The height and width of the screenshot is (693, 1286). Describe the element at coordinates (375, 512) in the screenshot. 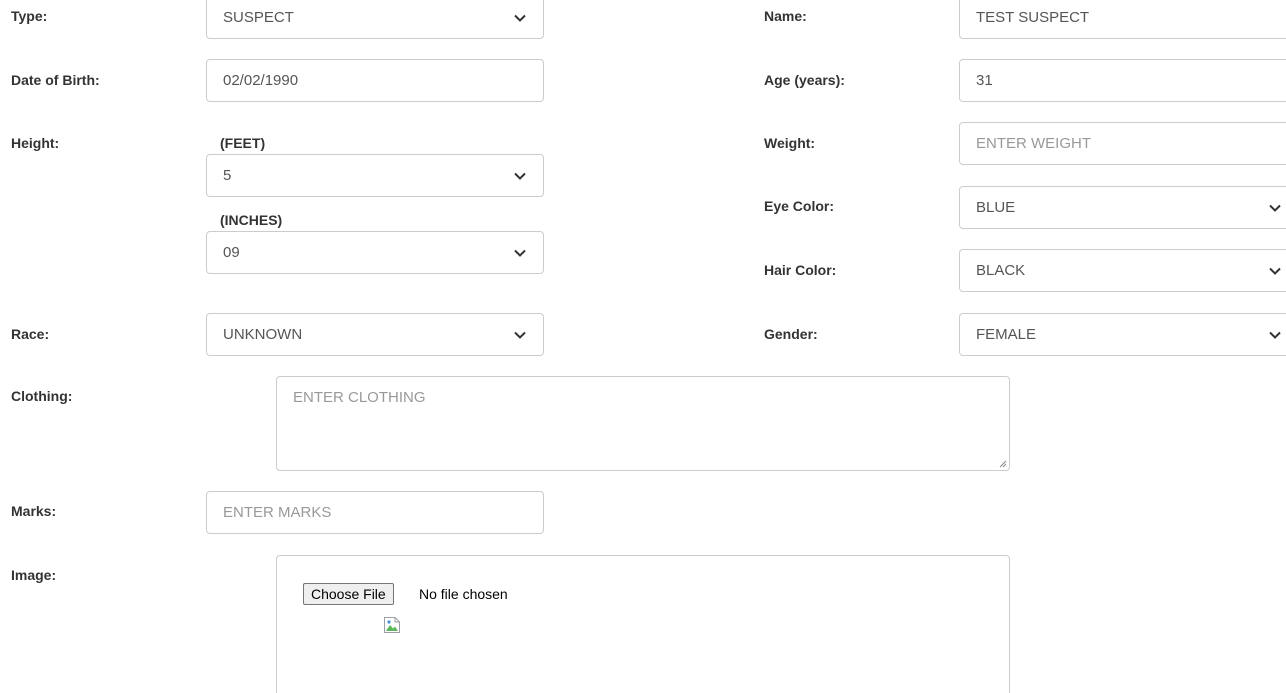

I see `marks-input: ENTER MARKS` at that location.